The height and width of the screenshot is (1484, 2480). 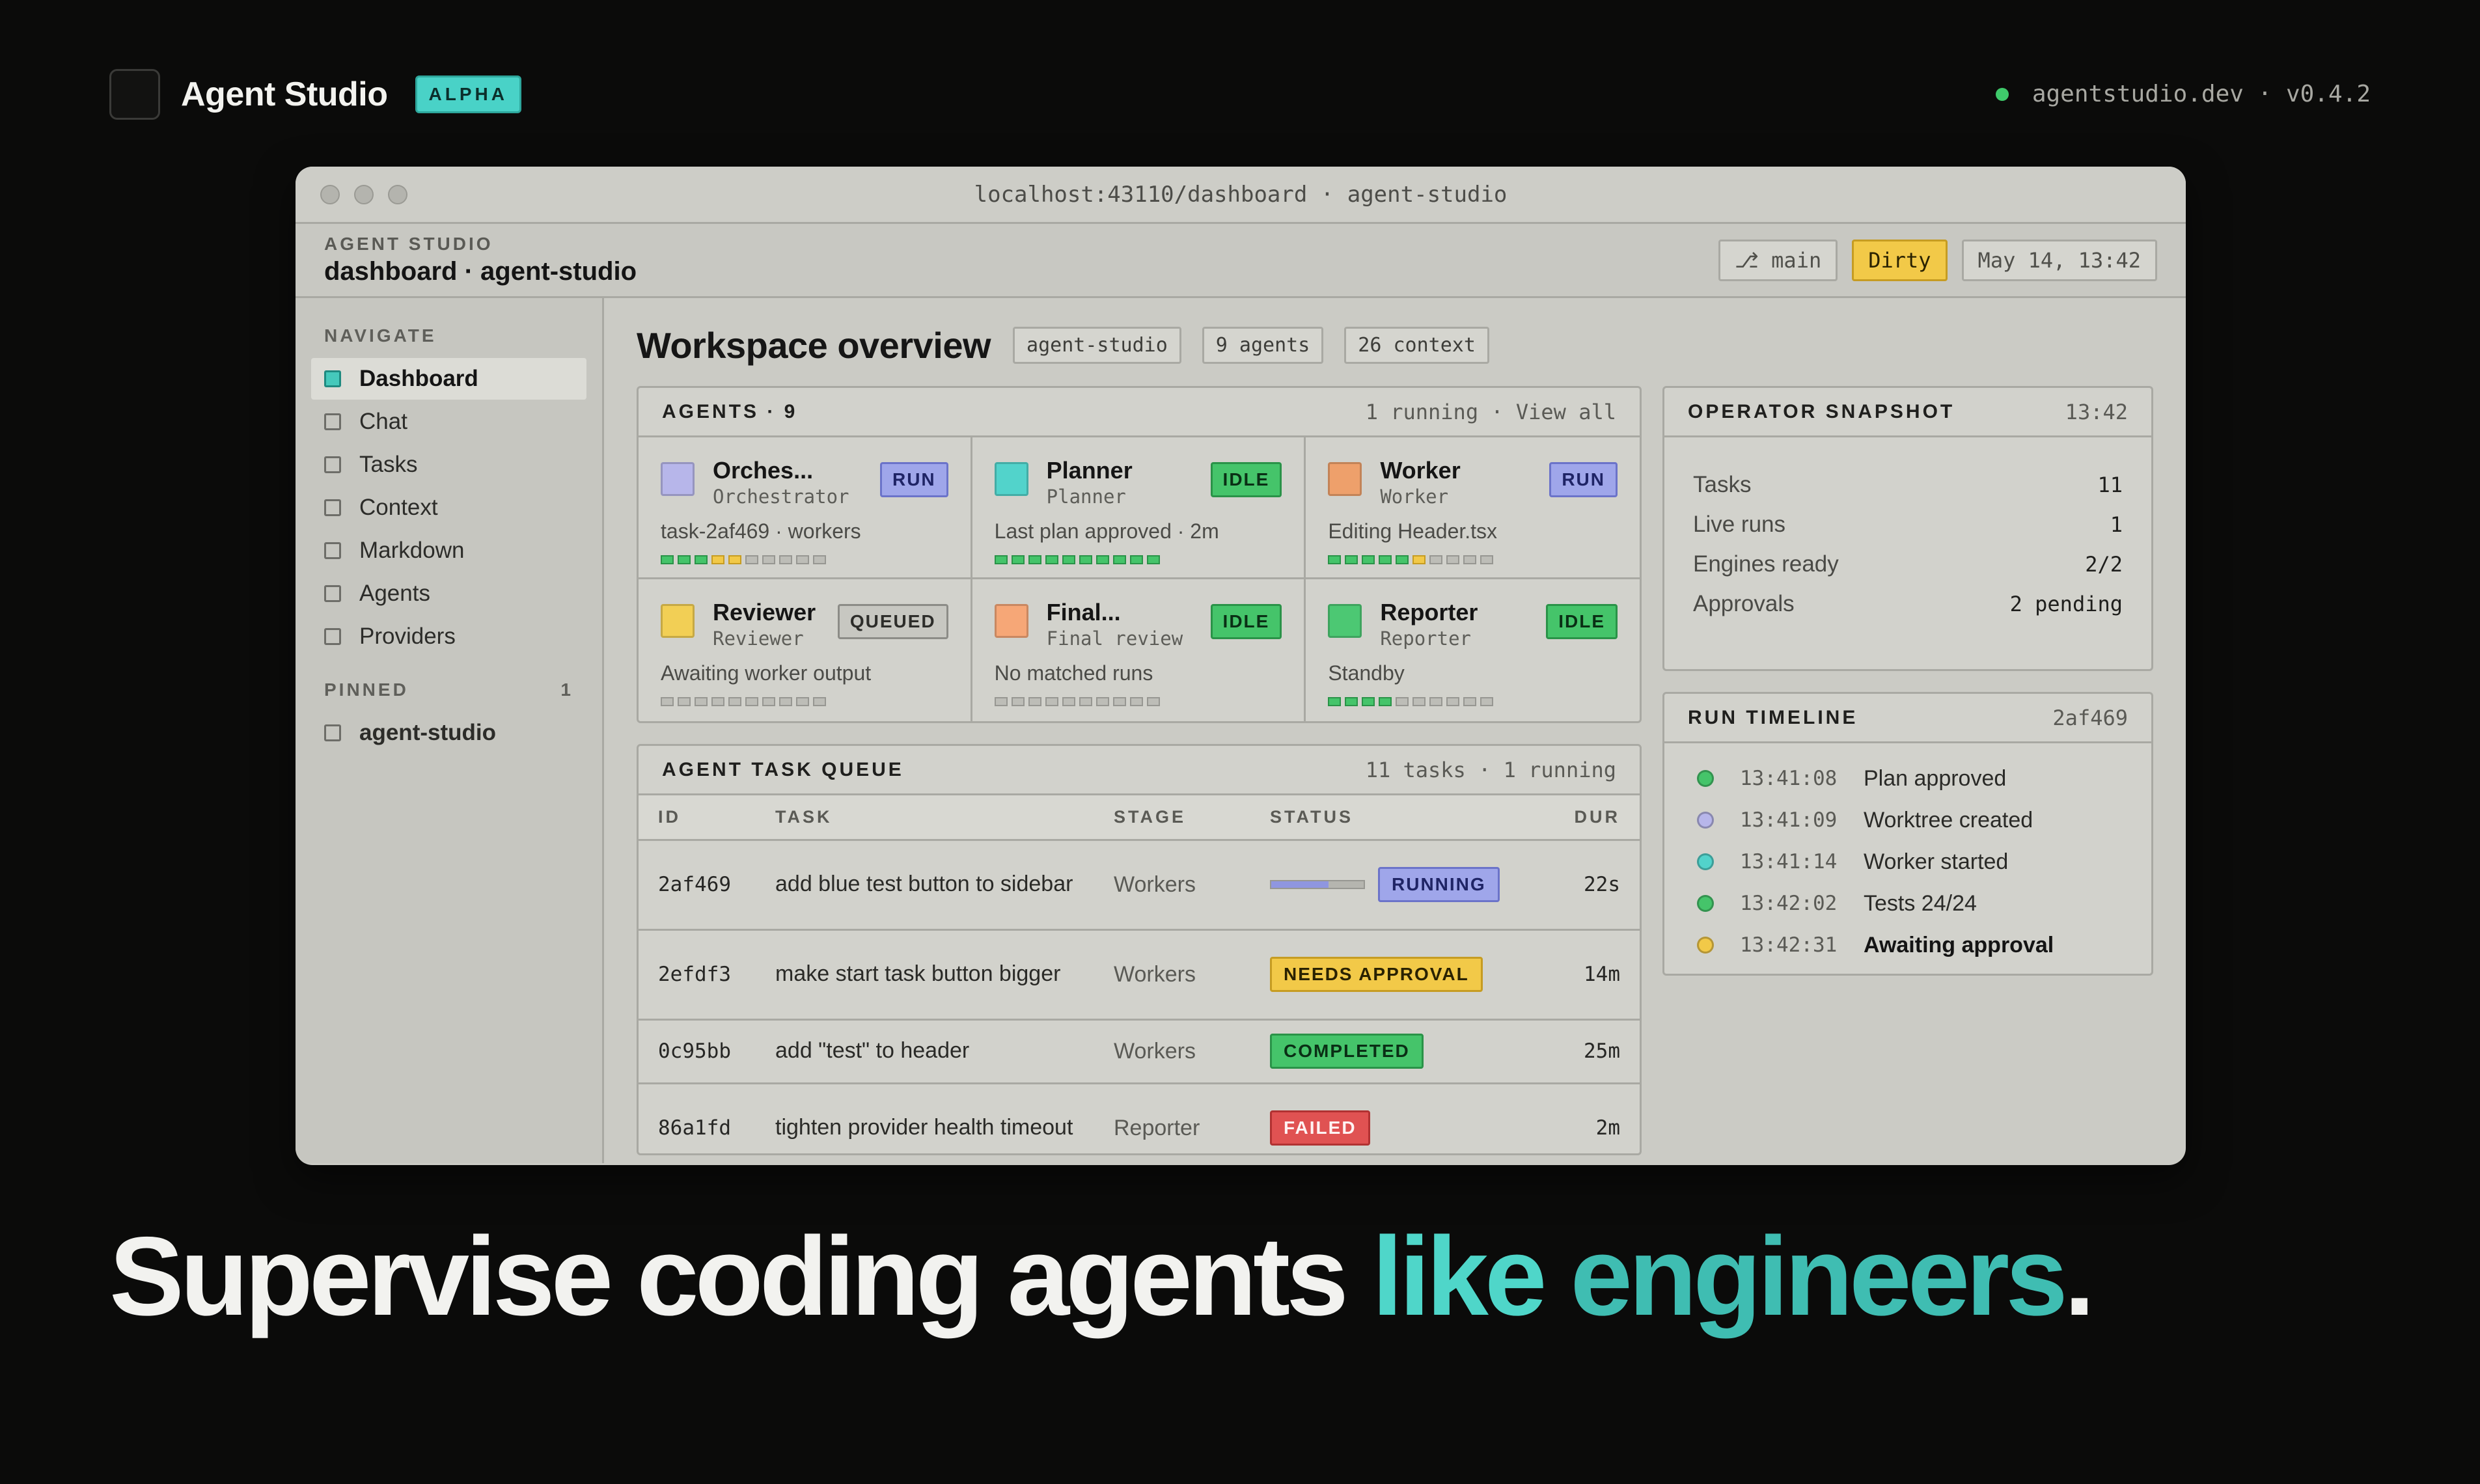 I want to click on agent-card: Worker Worker RUN Editing Header.tsx, so click(x=1473, y=508).